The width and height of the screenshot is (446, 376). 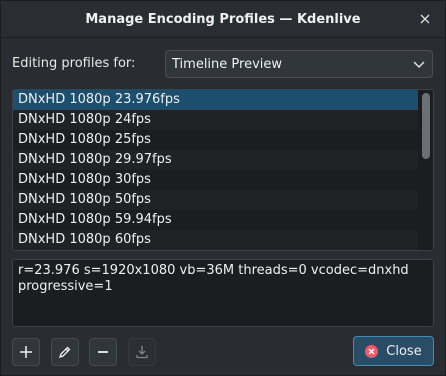 What do you see at coordinates (419, 65) in the screenshot?
I see `chevron-down-icon` at bounding box center [419, 65].